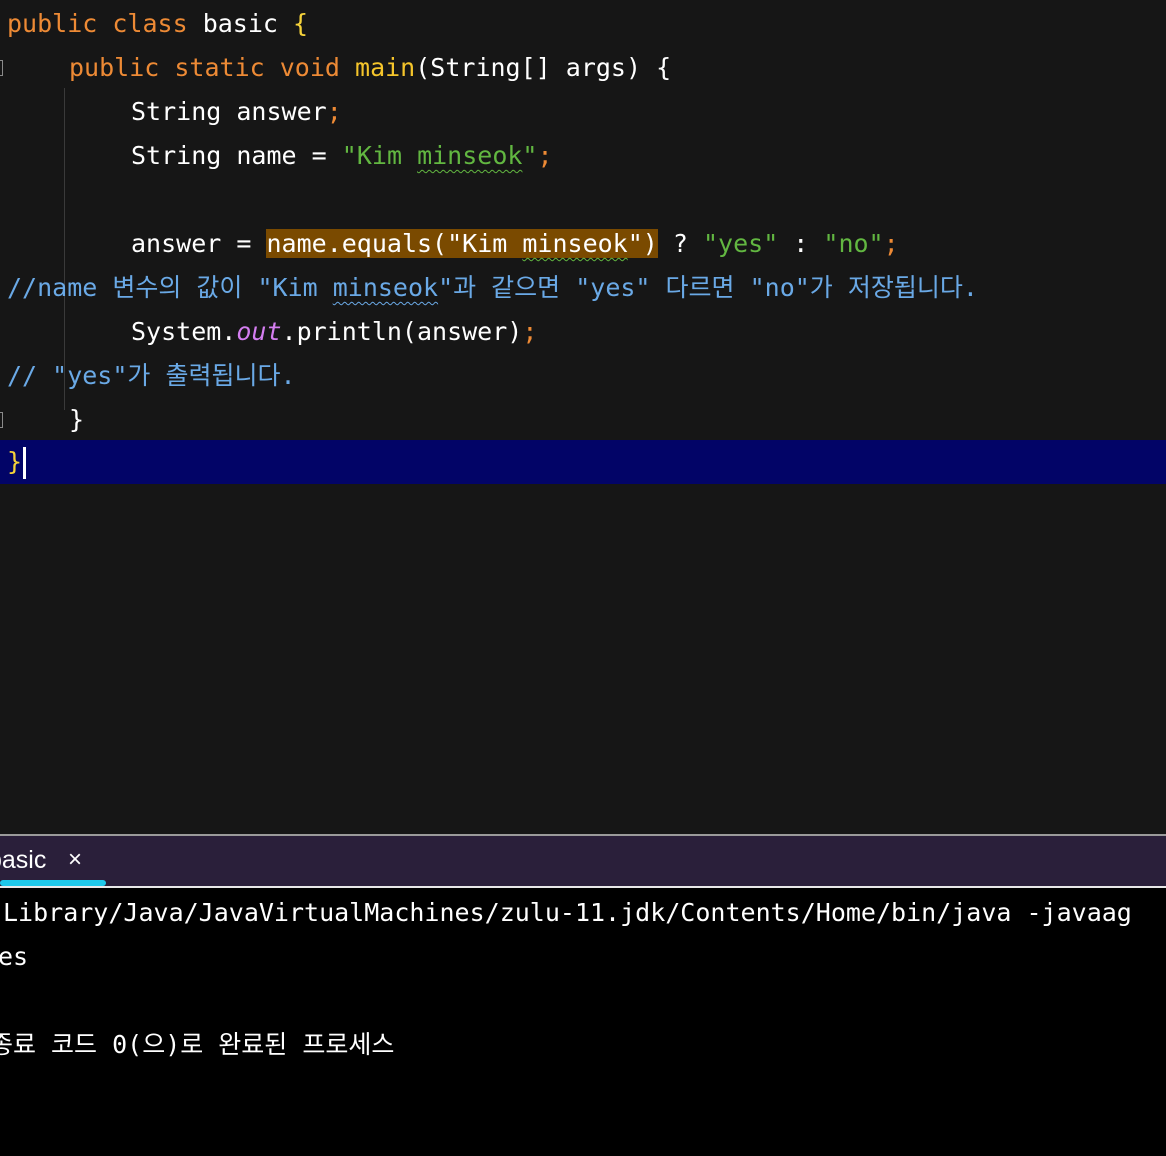  Describe the element at coordinates (462, 243) in the screenshot. I see `selection-highlight: name.equals("Kim minseok")` at that location.